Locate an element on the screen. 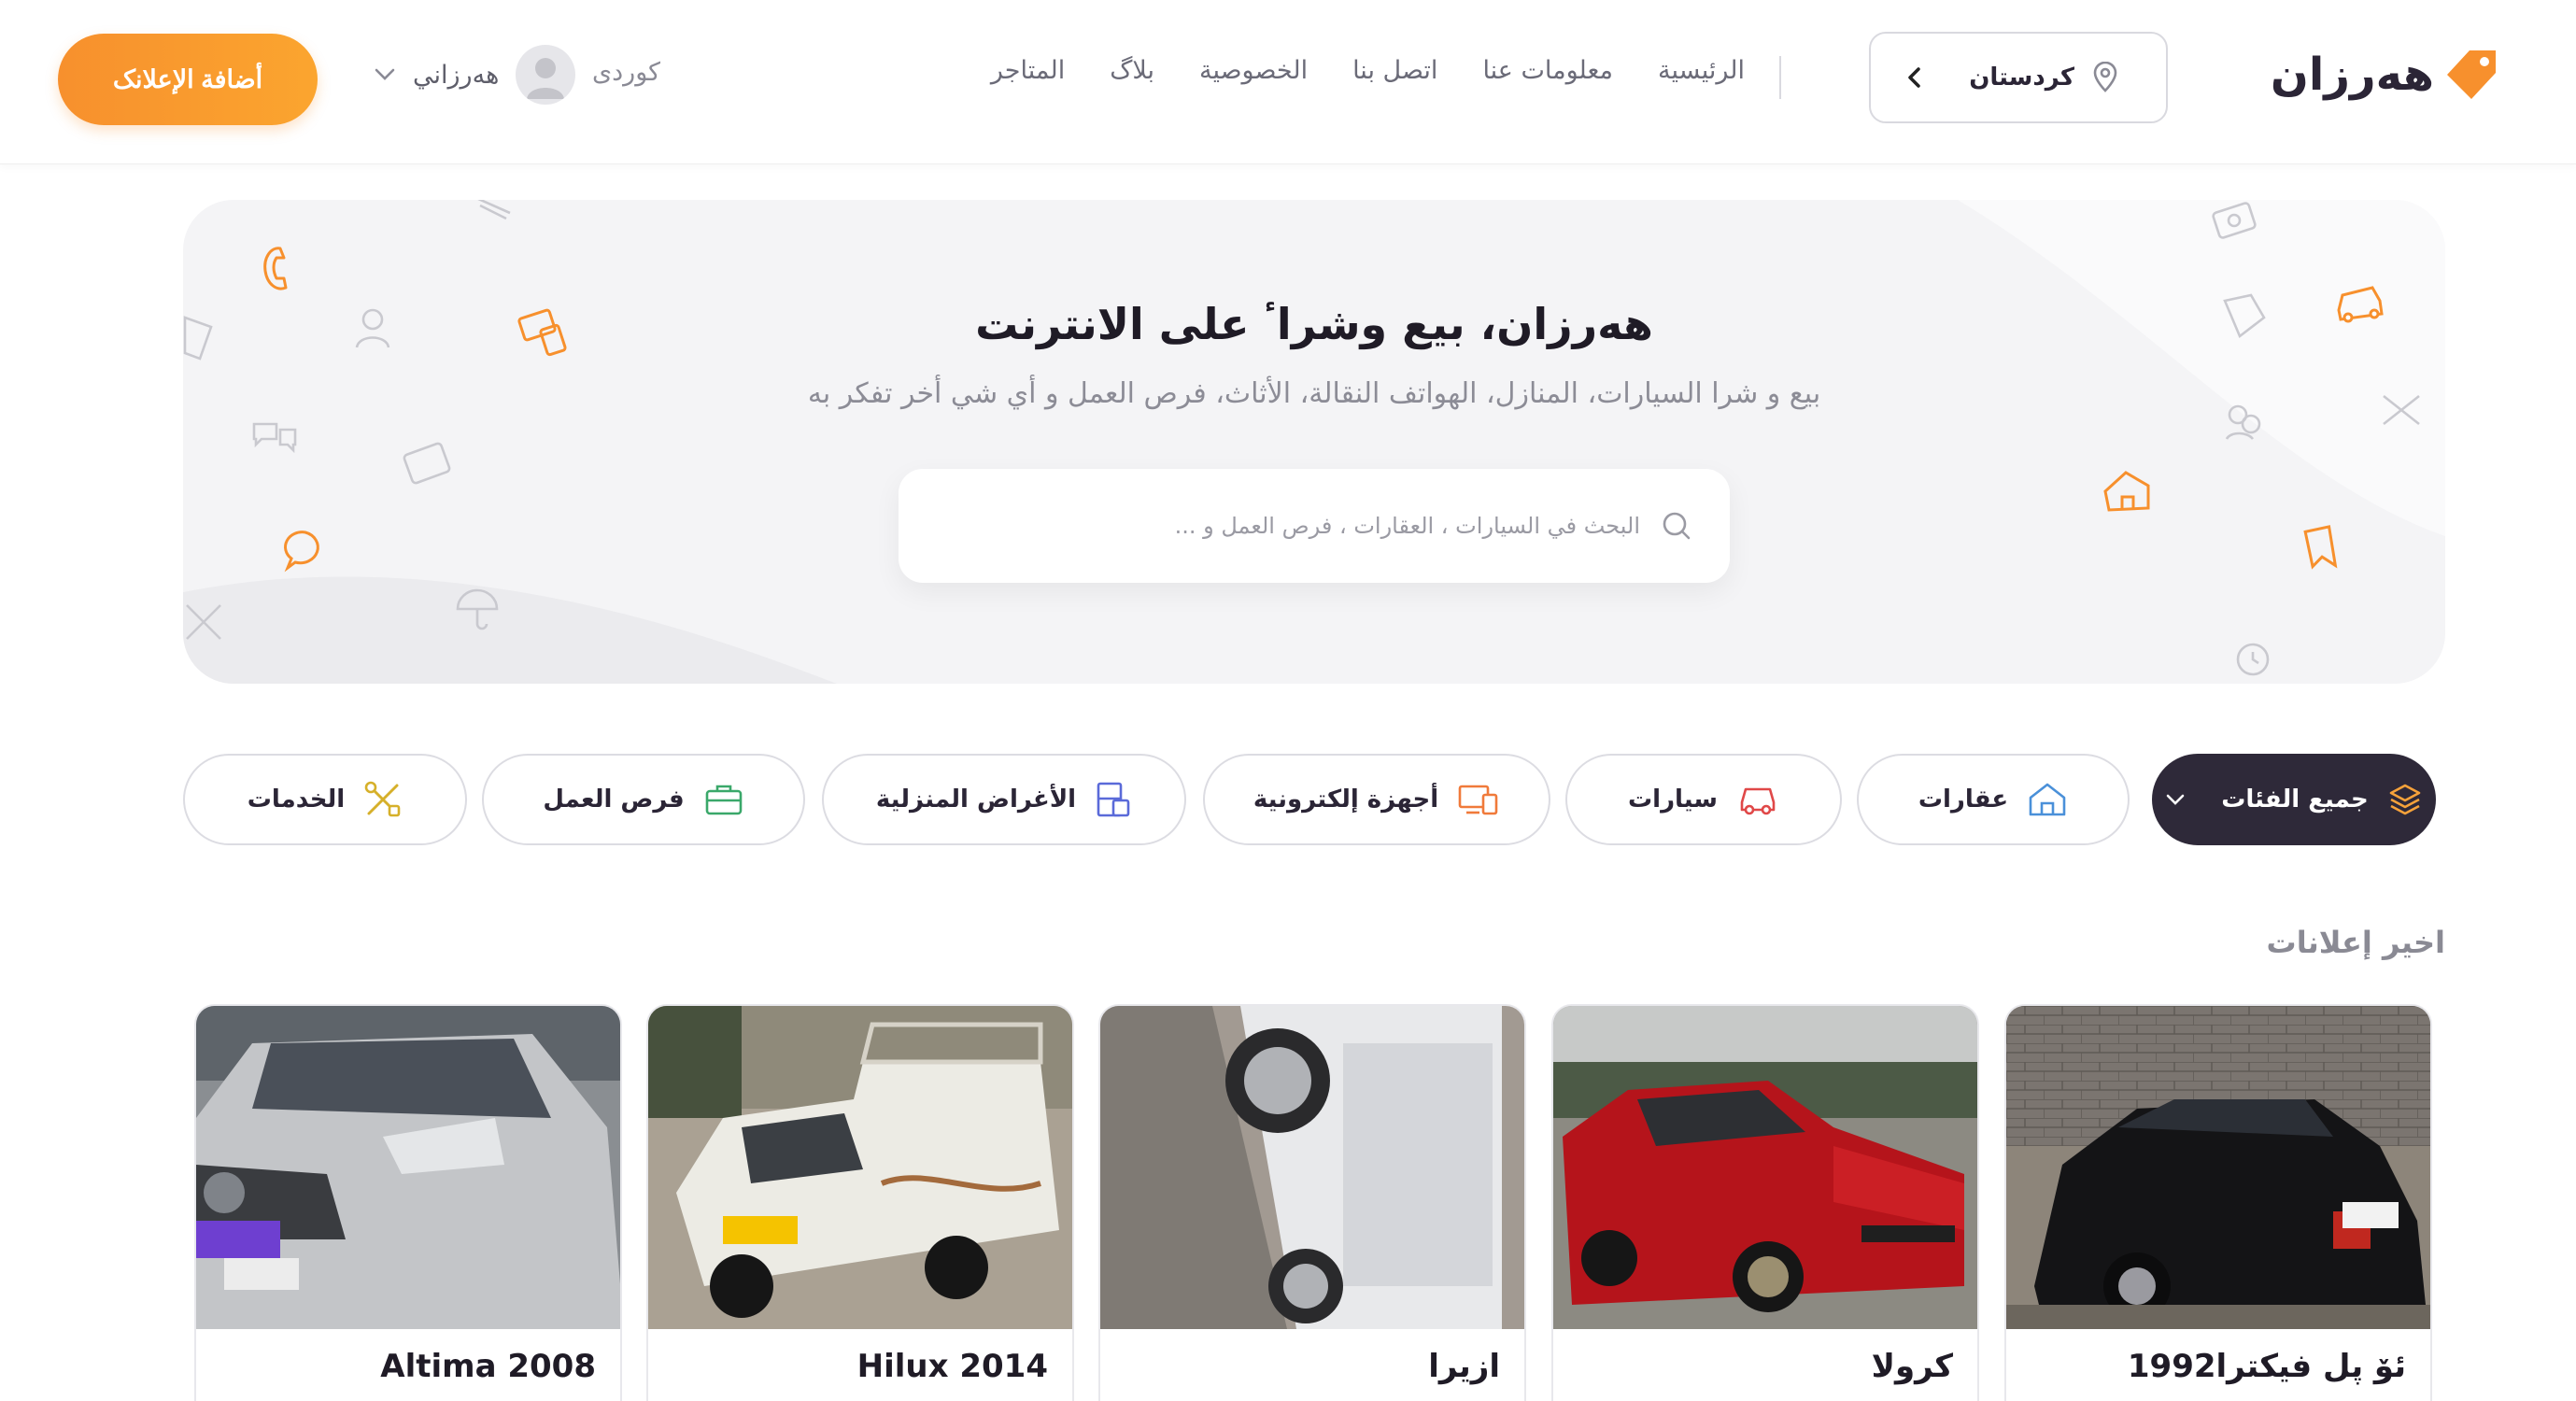 Image resolution: width=2576 pixels, height=1401 pixels. category-jobs: فرص العمل is located at coordinates (643, 800).